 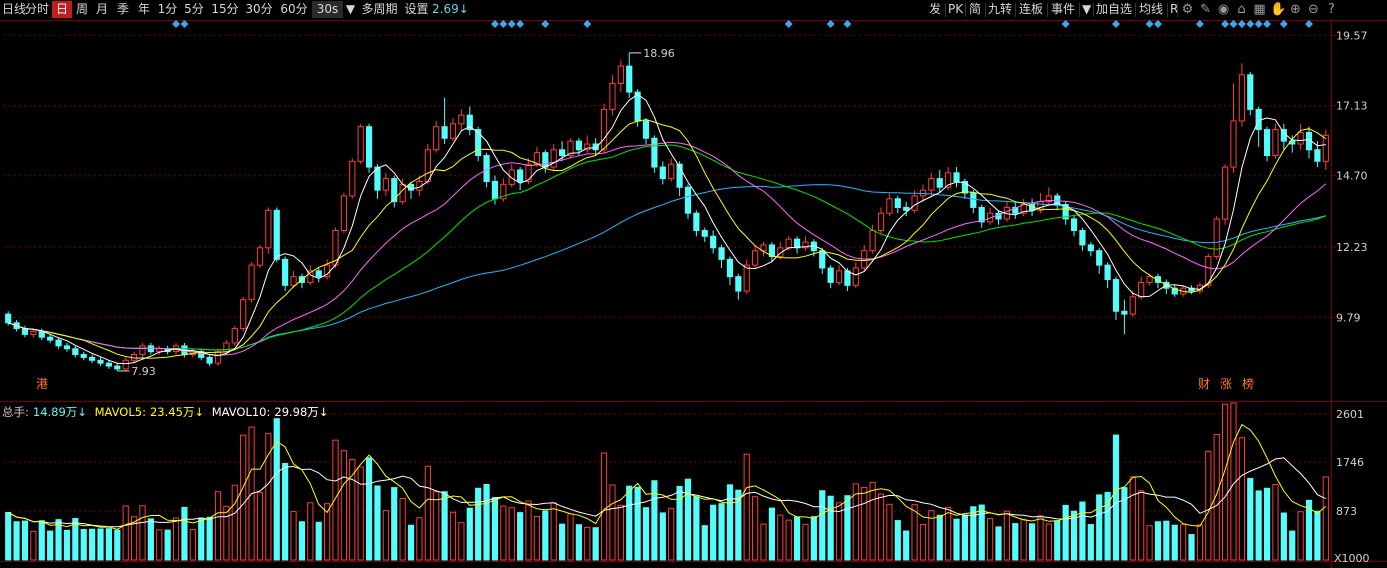 I want to click on high-label: 18.96, so click(x=659, y=53).